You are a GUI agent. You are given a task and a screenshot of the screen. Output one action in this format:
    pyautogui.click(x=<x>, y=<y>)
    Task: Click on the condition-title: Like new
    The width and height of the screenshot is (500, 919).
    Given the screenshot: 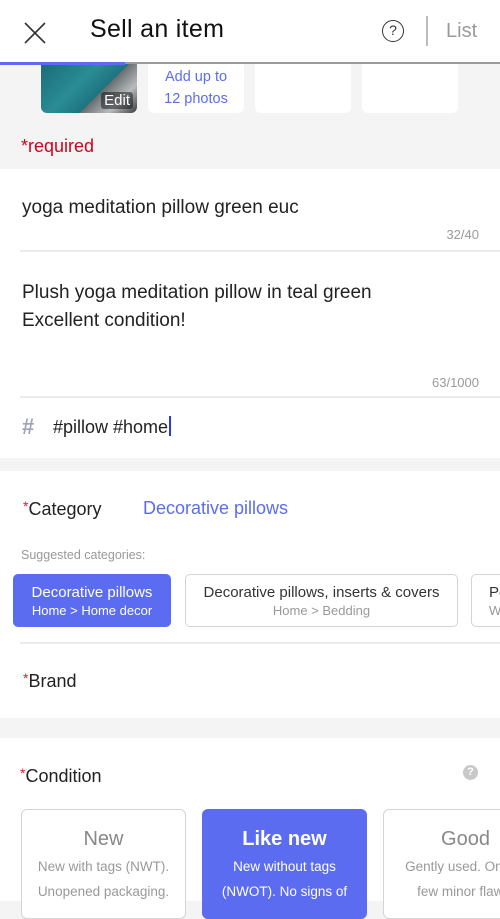 What is the action you would take?
    pyautogui.click(x=284, y=839)
    